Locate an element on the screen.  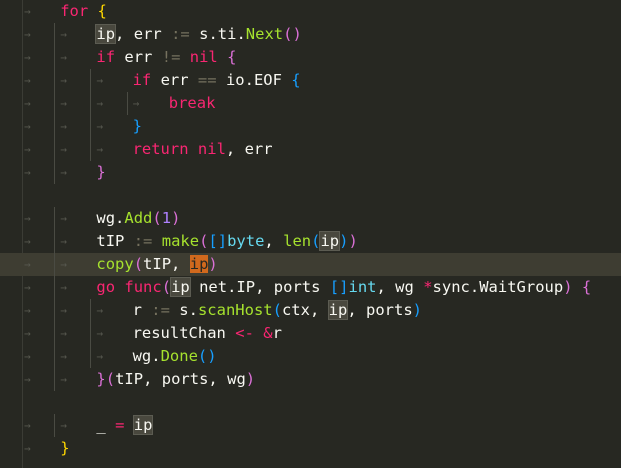
bracket: } is located at coordinates (65, 448).